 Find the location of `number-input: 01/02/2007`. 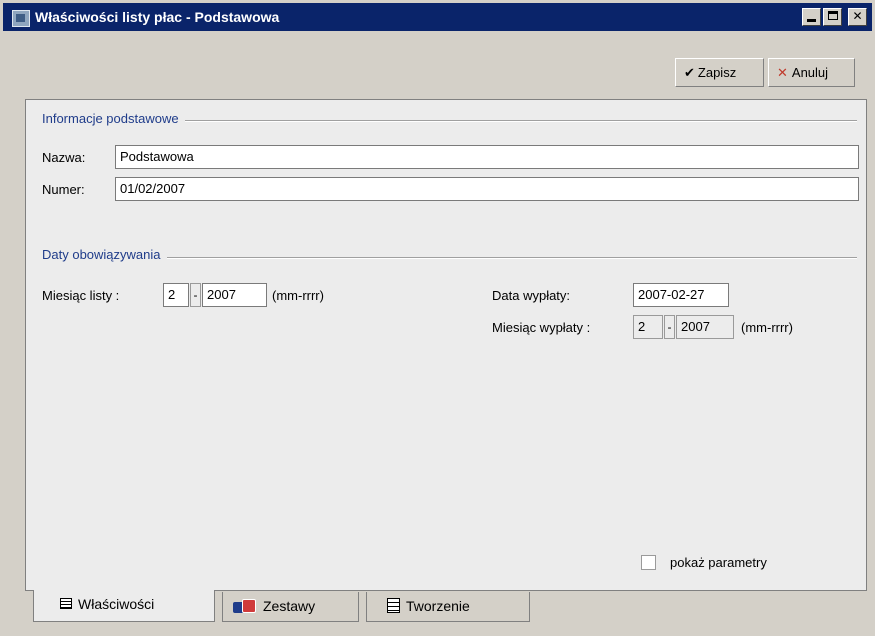

number-input: 01/02/2007 is located at coordinates (487, 189).